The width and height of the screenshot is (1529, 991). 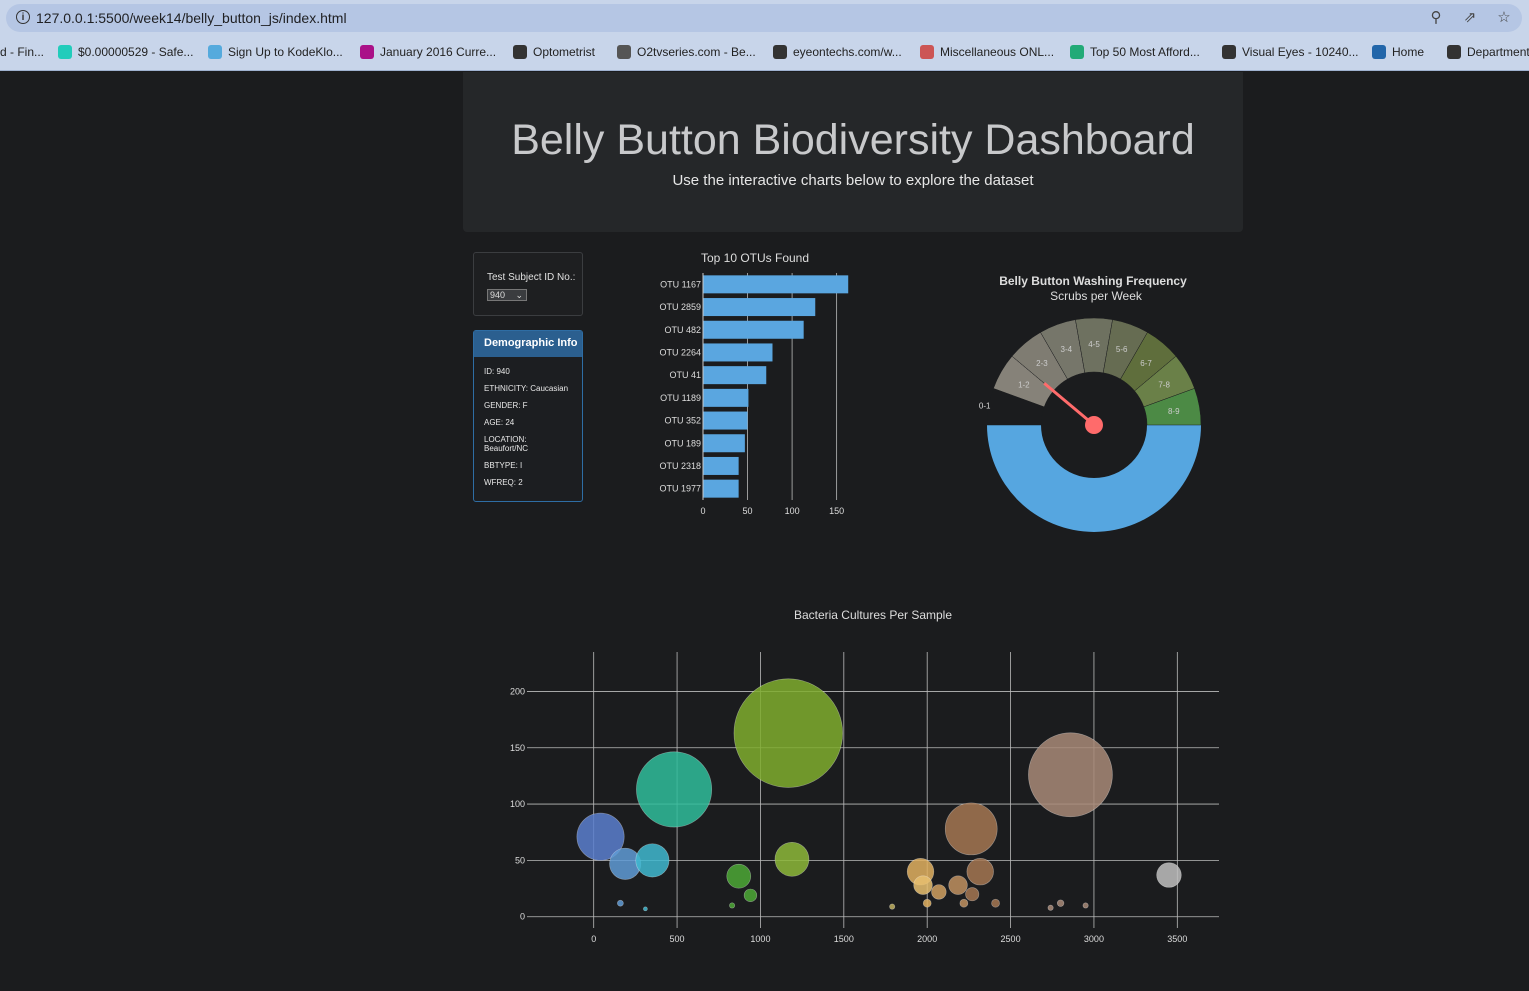 I want to click on bar-chart-title: Top 10 OTUs Found, so click(x=755, y=258).